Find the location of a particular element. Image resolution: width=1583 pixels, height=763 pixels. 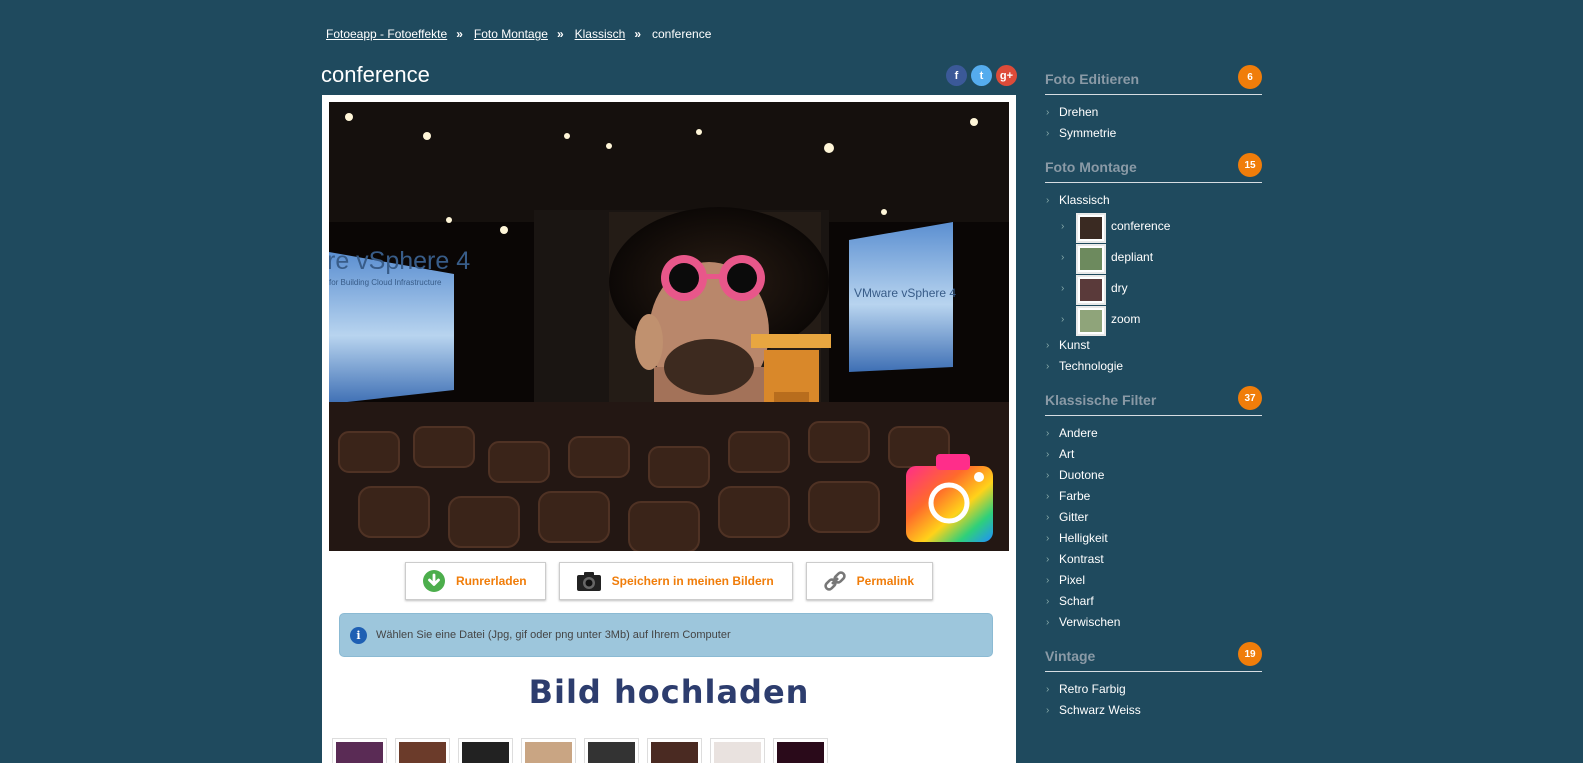

sidebar-item-duotone: Duotone is located at coordinates (1153, 475).